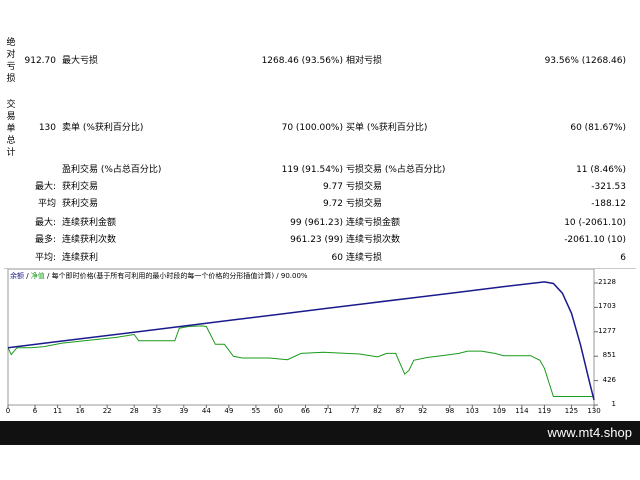 This screenshot has width=640, height=480. Describe the element at coordinates (585, 61) in the screenshot. I see `row-value-right: 93.56% (1268.46)` at that location.